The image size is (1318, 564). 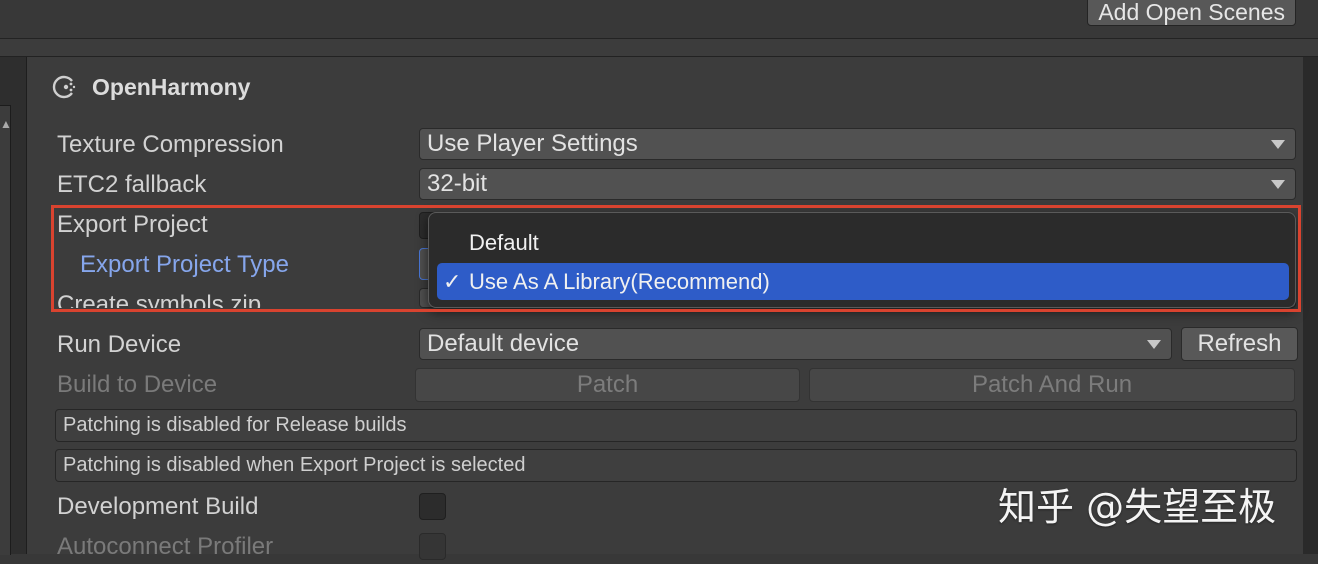 What do you see at coordinates (171, 87) in the screenshot?
I see `section-title: OpenHarmony` at bounding box center [171, 87].